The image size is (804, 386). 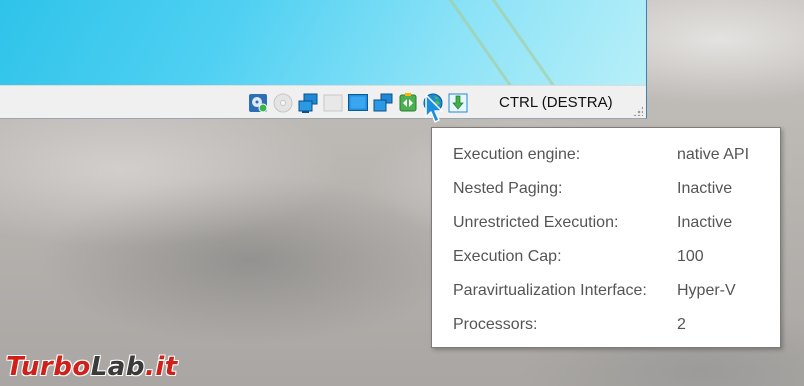 I want to click on tooltip-value: Hyper-V, so click(x=706, y=290).